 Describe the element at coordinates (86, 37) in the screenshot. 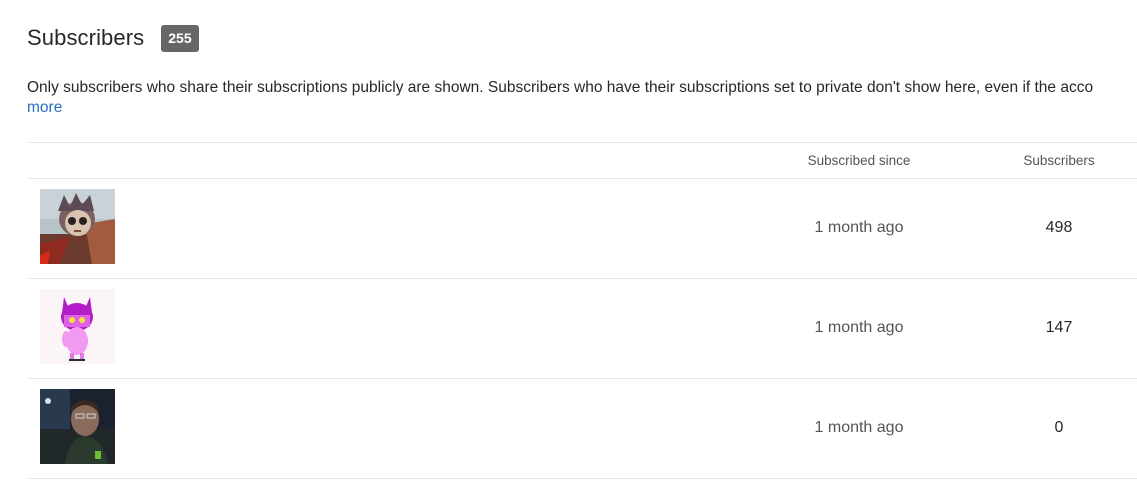

I see `page-title: Subscribers` at that location.